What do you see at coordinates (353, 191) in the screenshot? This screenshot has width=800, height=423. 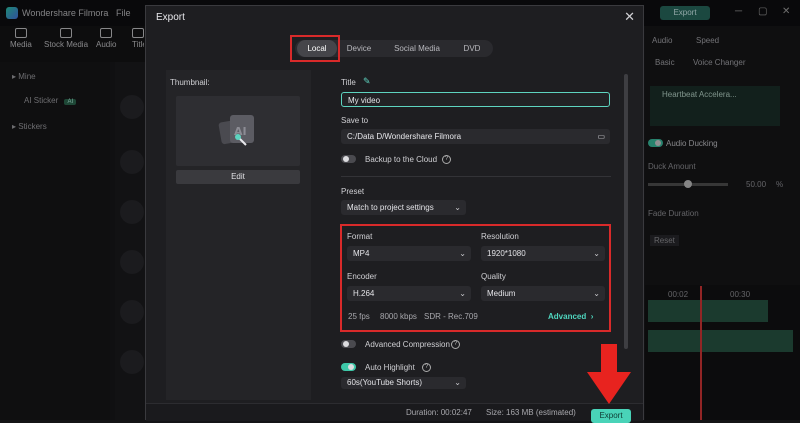 I see `preset-label: Preset` at bounding box center [353, 191].